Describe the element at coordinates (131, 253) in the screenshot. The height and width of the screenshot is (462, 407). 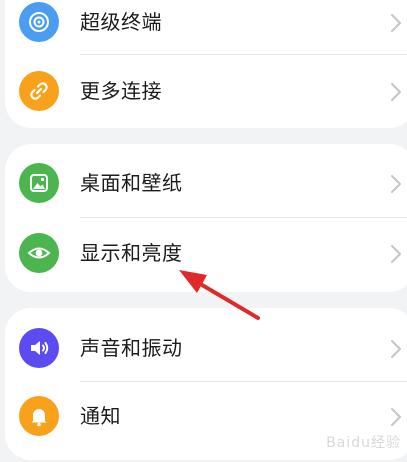
I see `settings-item-label: 显示和亮度` at that location.